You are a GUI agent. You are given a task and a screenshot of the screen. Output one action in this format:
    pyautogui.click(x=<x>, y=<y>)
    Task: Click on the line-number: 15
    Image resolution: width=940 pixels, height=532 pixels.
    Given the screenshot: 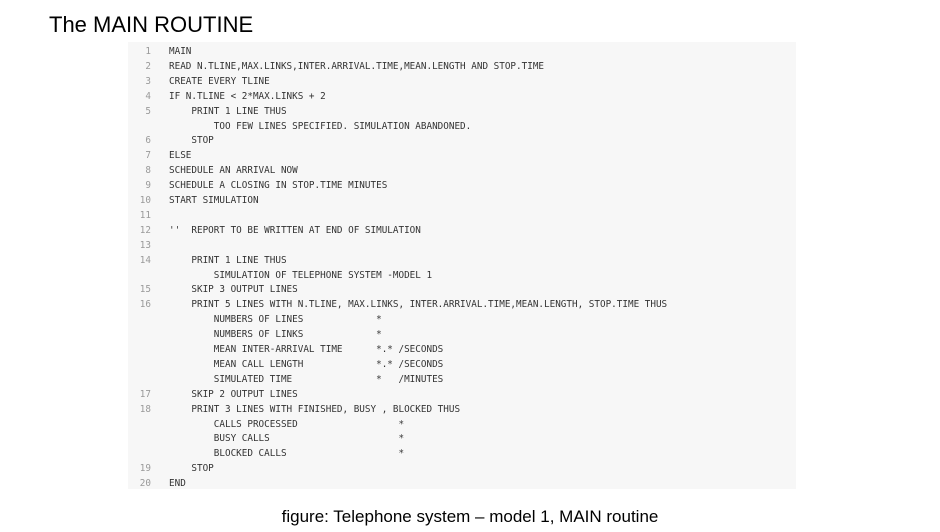 What is the action you would take?
    pyautogui.click(x=145, y=290)
    